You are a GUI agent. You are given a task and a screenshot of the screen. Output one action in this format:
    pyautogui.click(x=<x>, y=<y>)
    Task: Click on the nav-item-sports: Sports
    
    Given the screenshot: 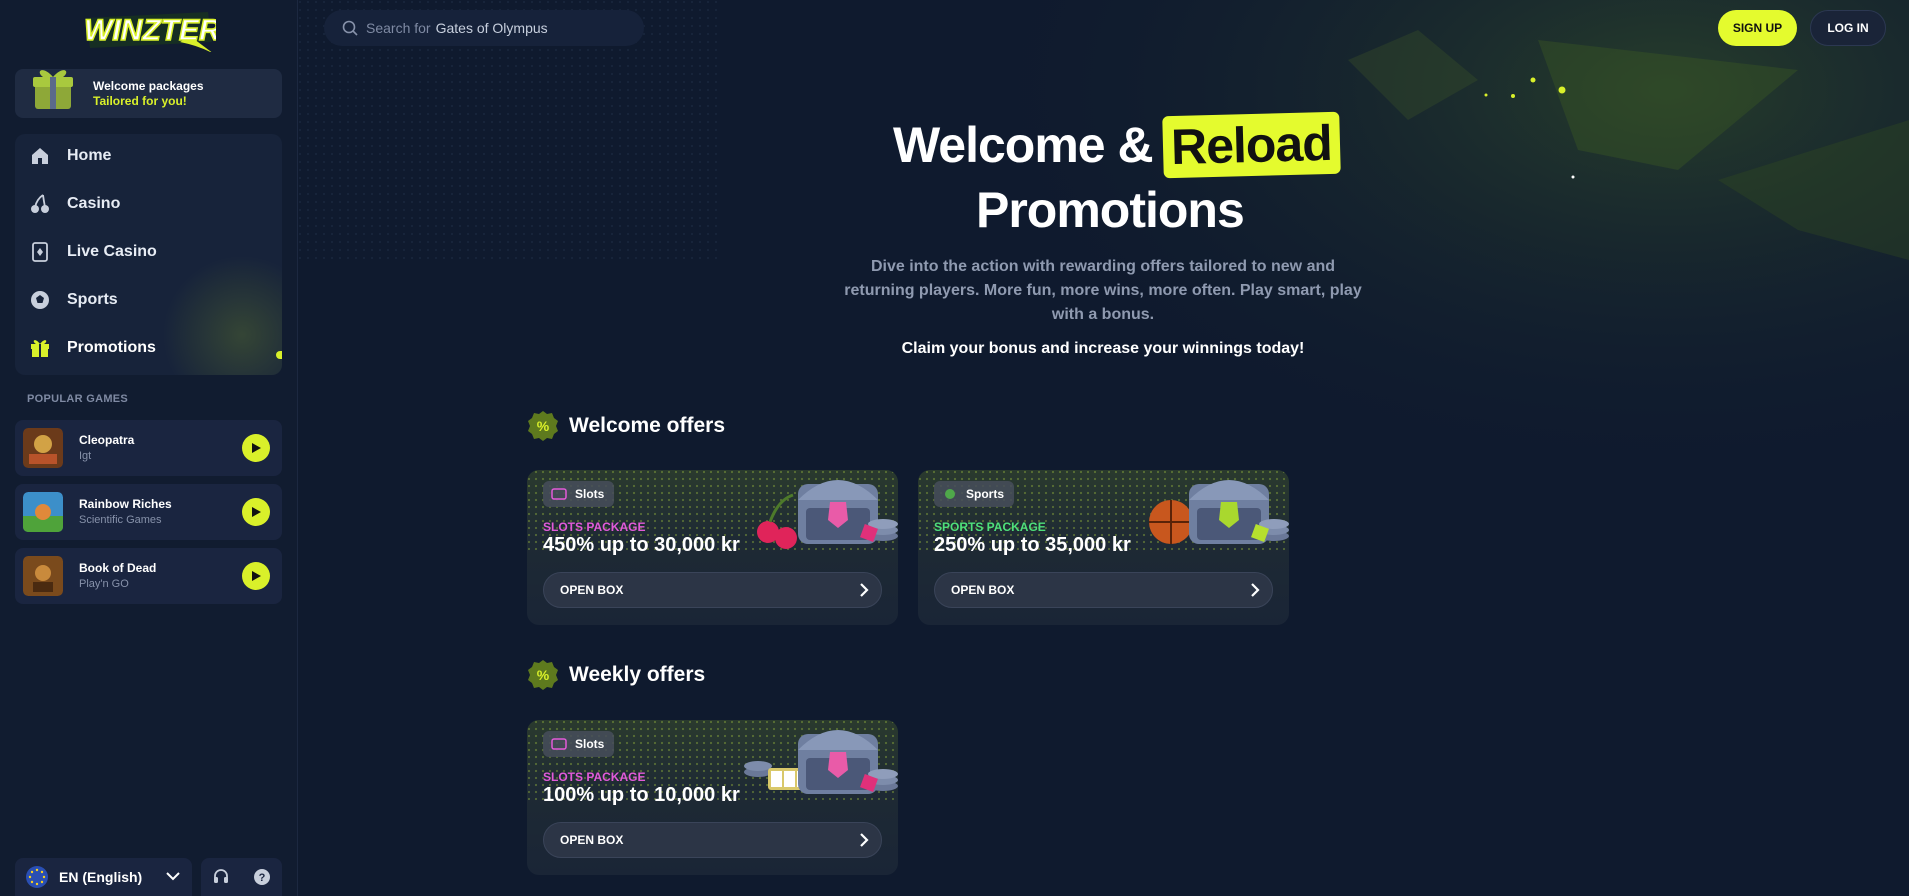 What is the action you would take?
    pyautogui.click(x=148, y=300)
    